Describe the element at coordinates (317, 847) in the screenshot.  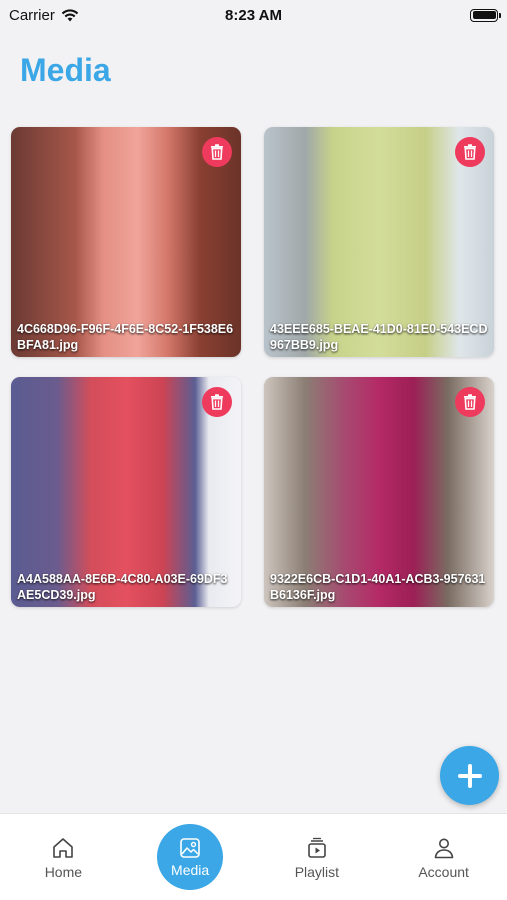
I see `playlist-icon` at that location.